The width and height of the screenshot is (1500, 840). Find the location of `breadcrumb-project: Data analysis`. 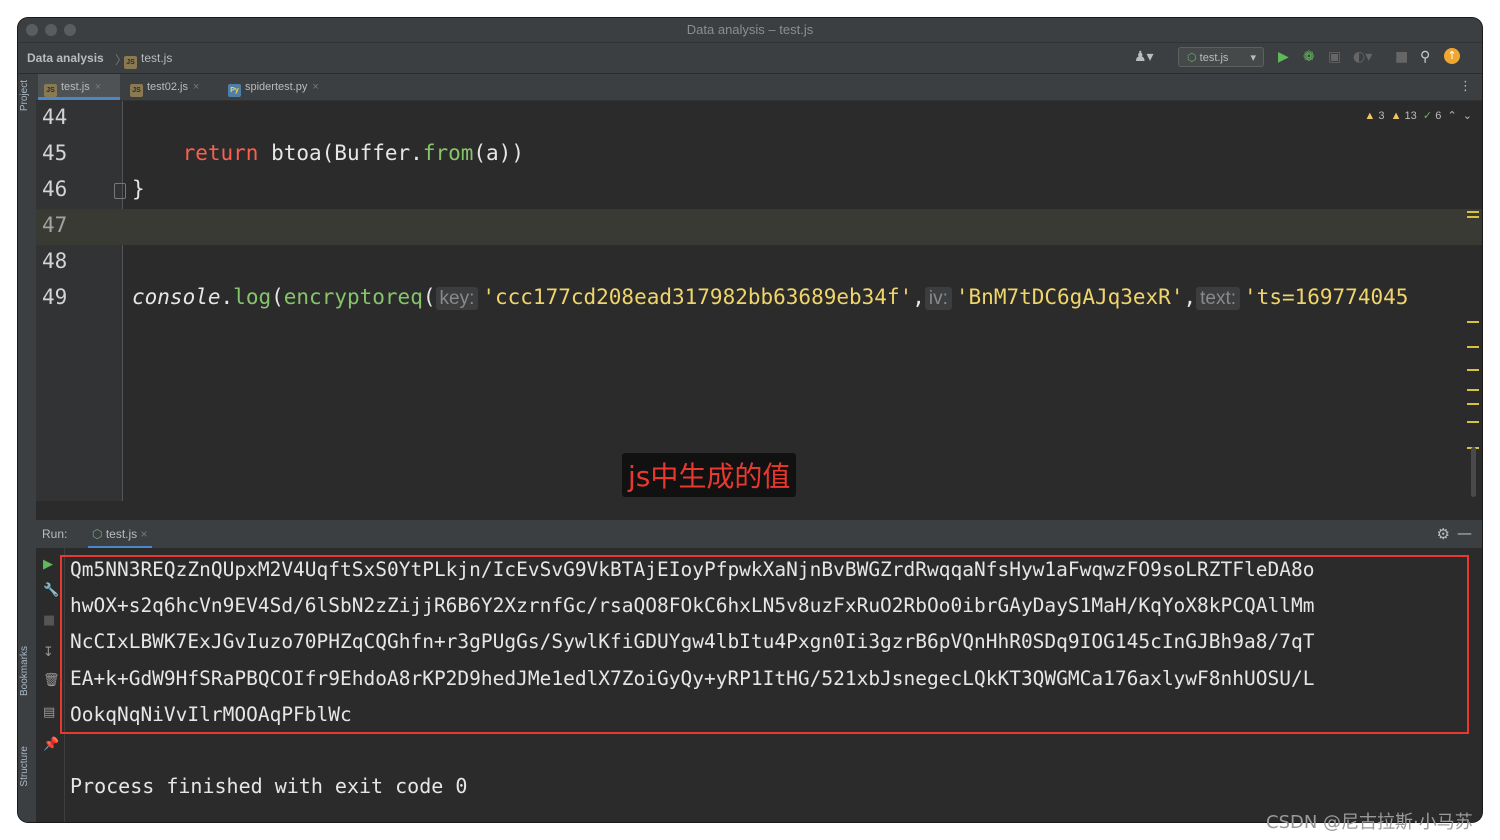

breadcrumb-project: Data analysis is located at coordinates (65, 58).